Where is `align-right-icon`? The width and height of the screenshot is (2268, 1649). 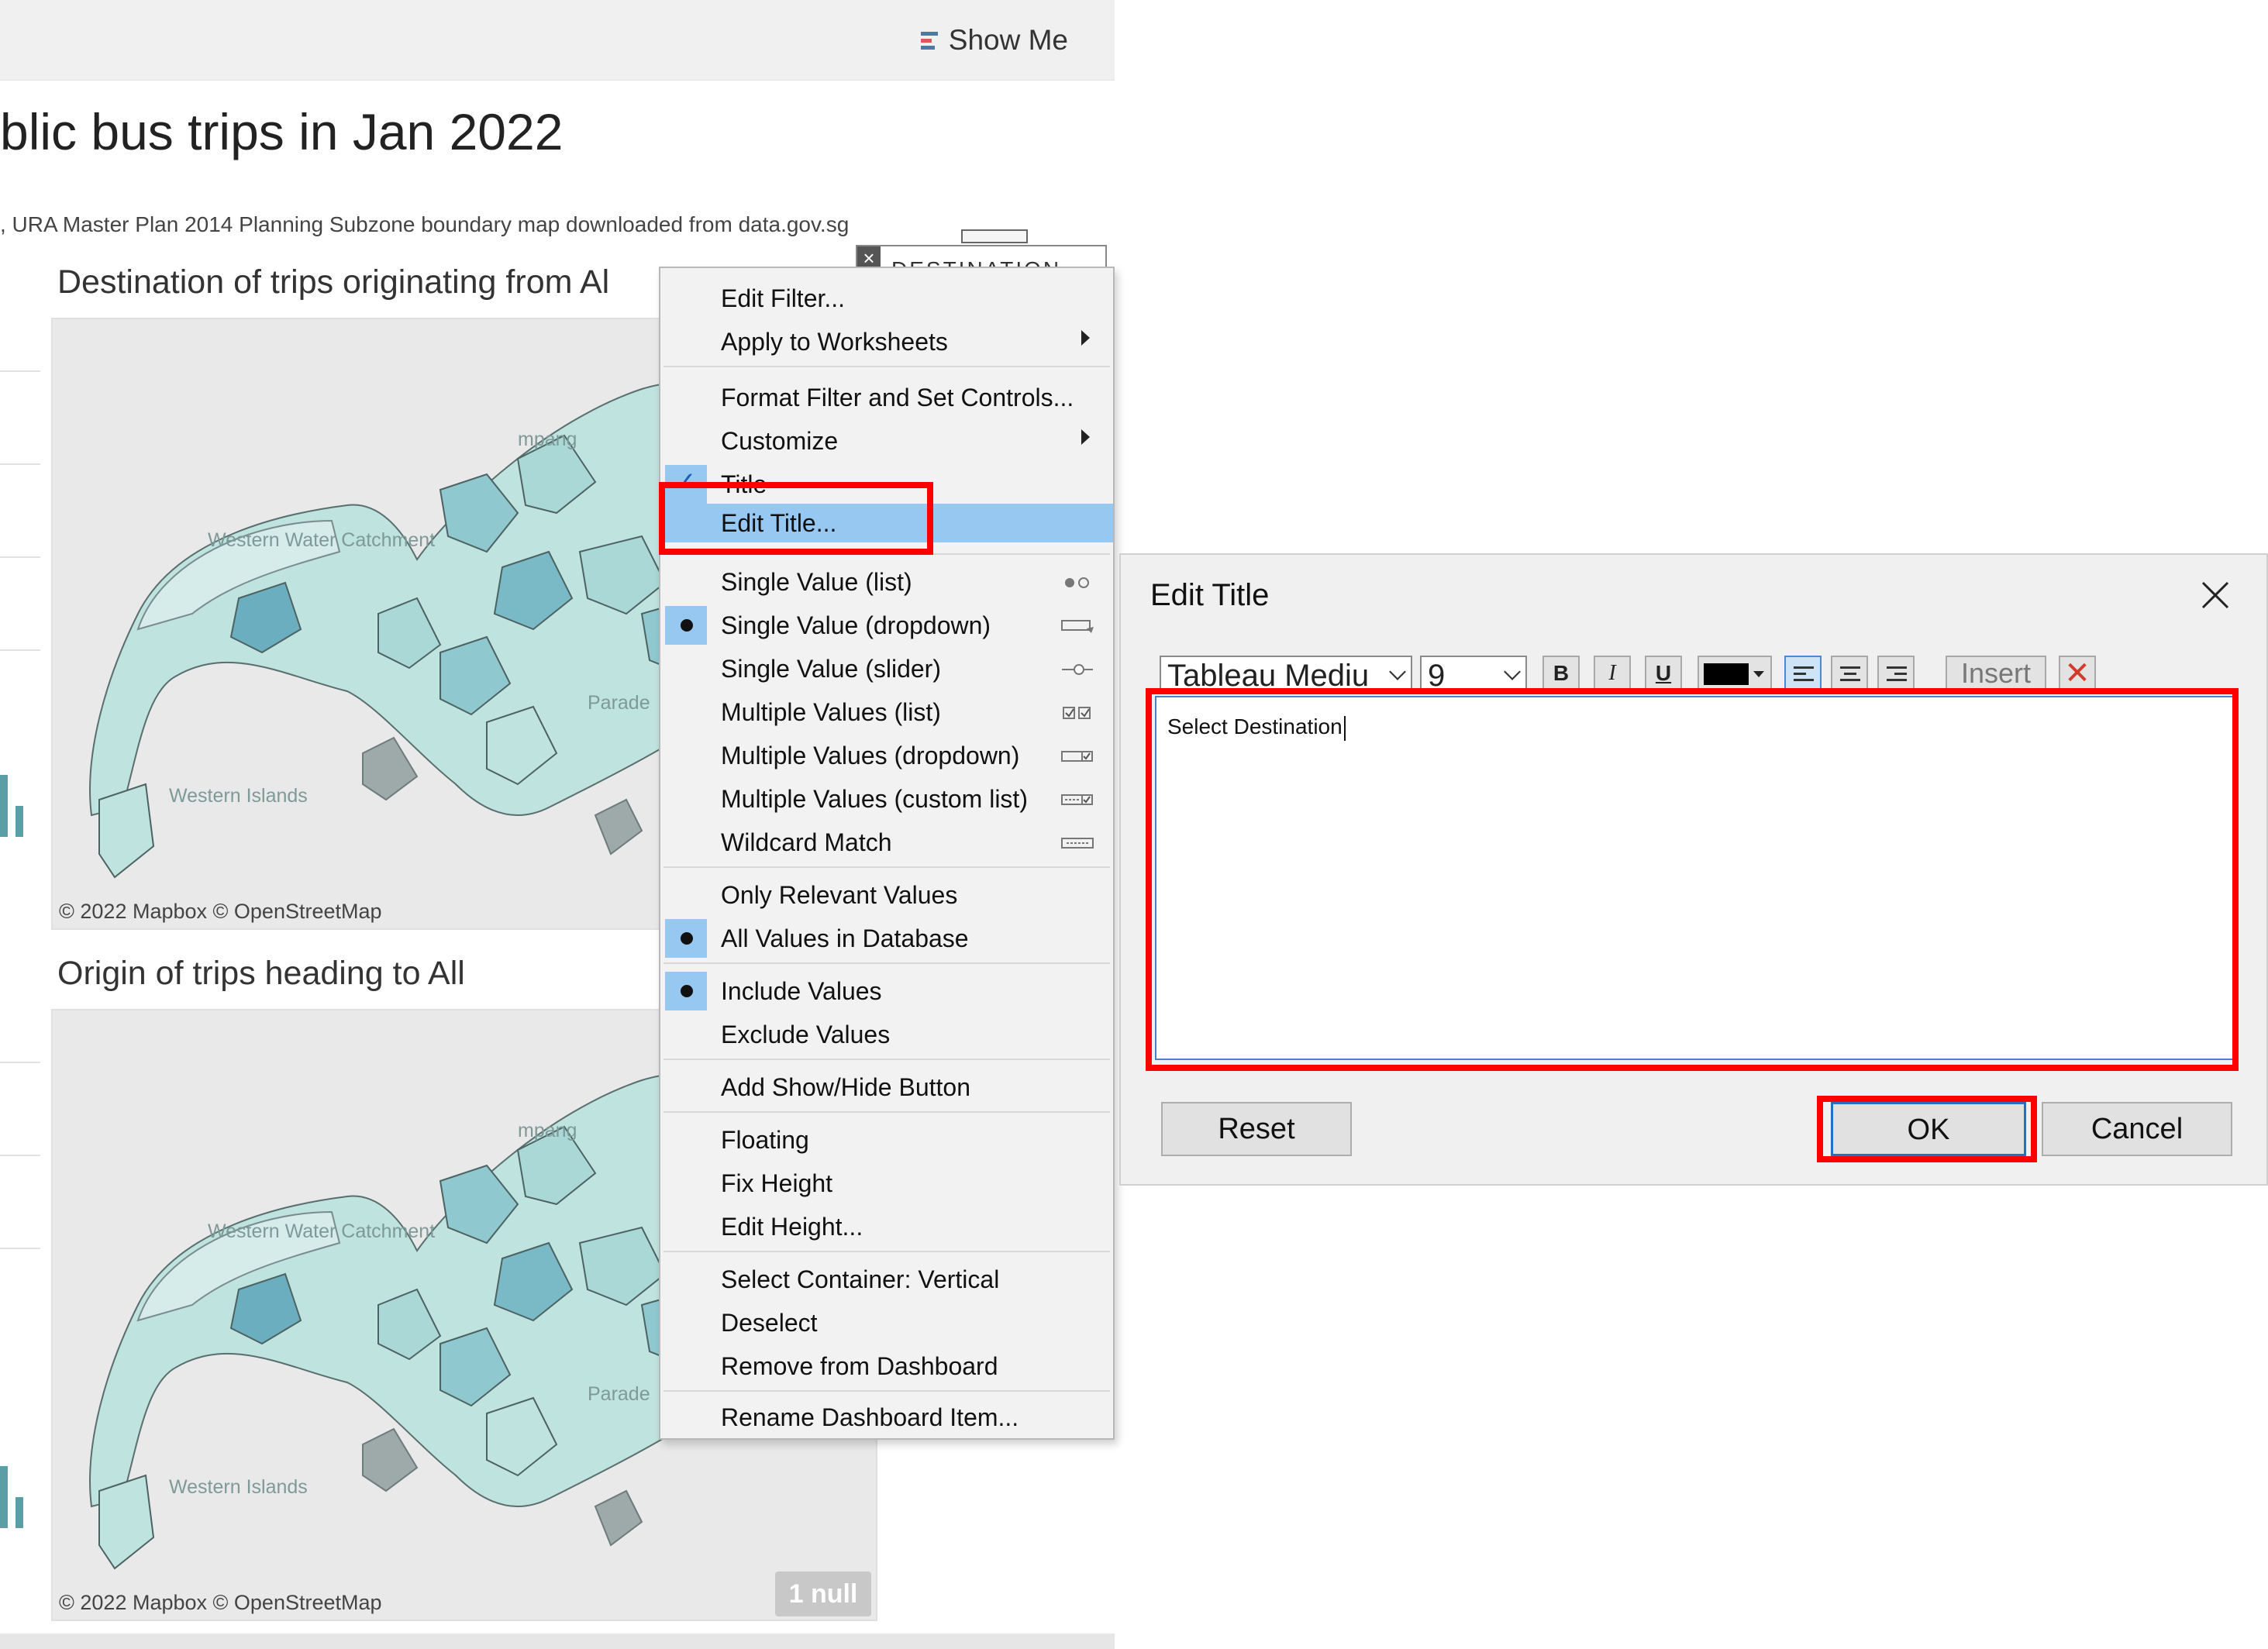 align-right-icon is located at coordinates (1897, 675).